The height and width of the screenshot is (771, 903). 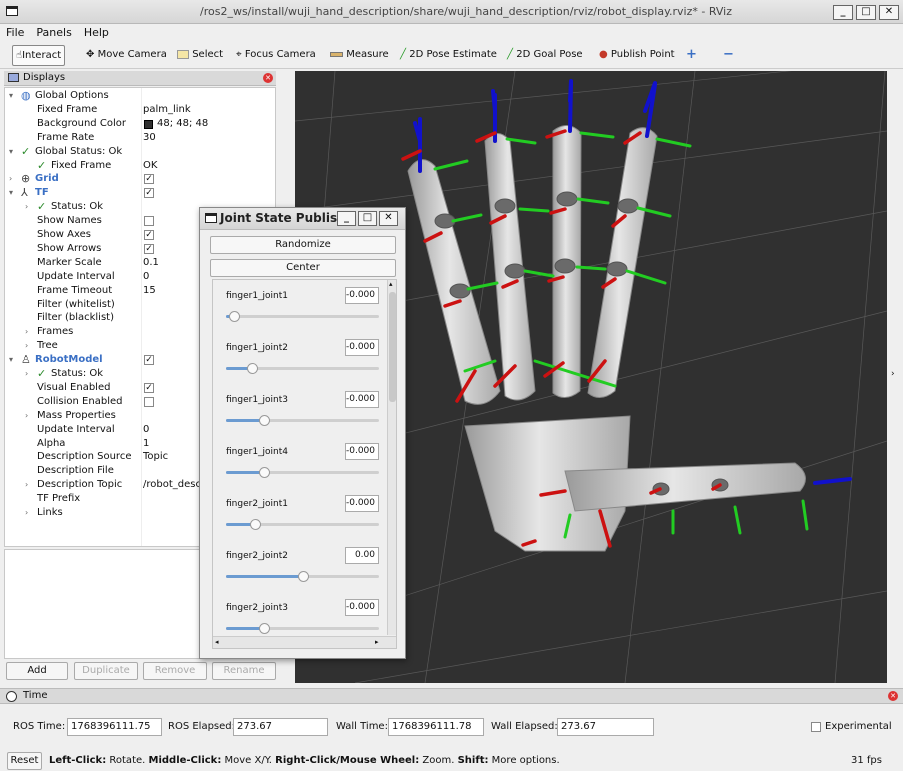 What do you see at coordinates (149, 138) in the screenshot?
I see `display-row-value: 30` at bounding box center [149, 138].